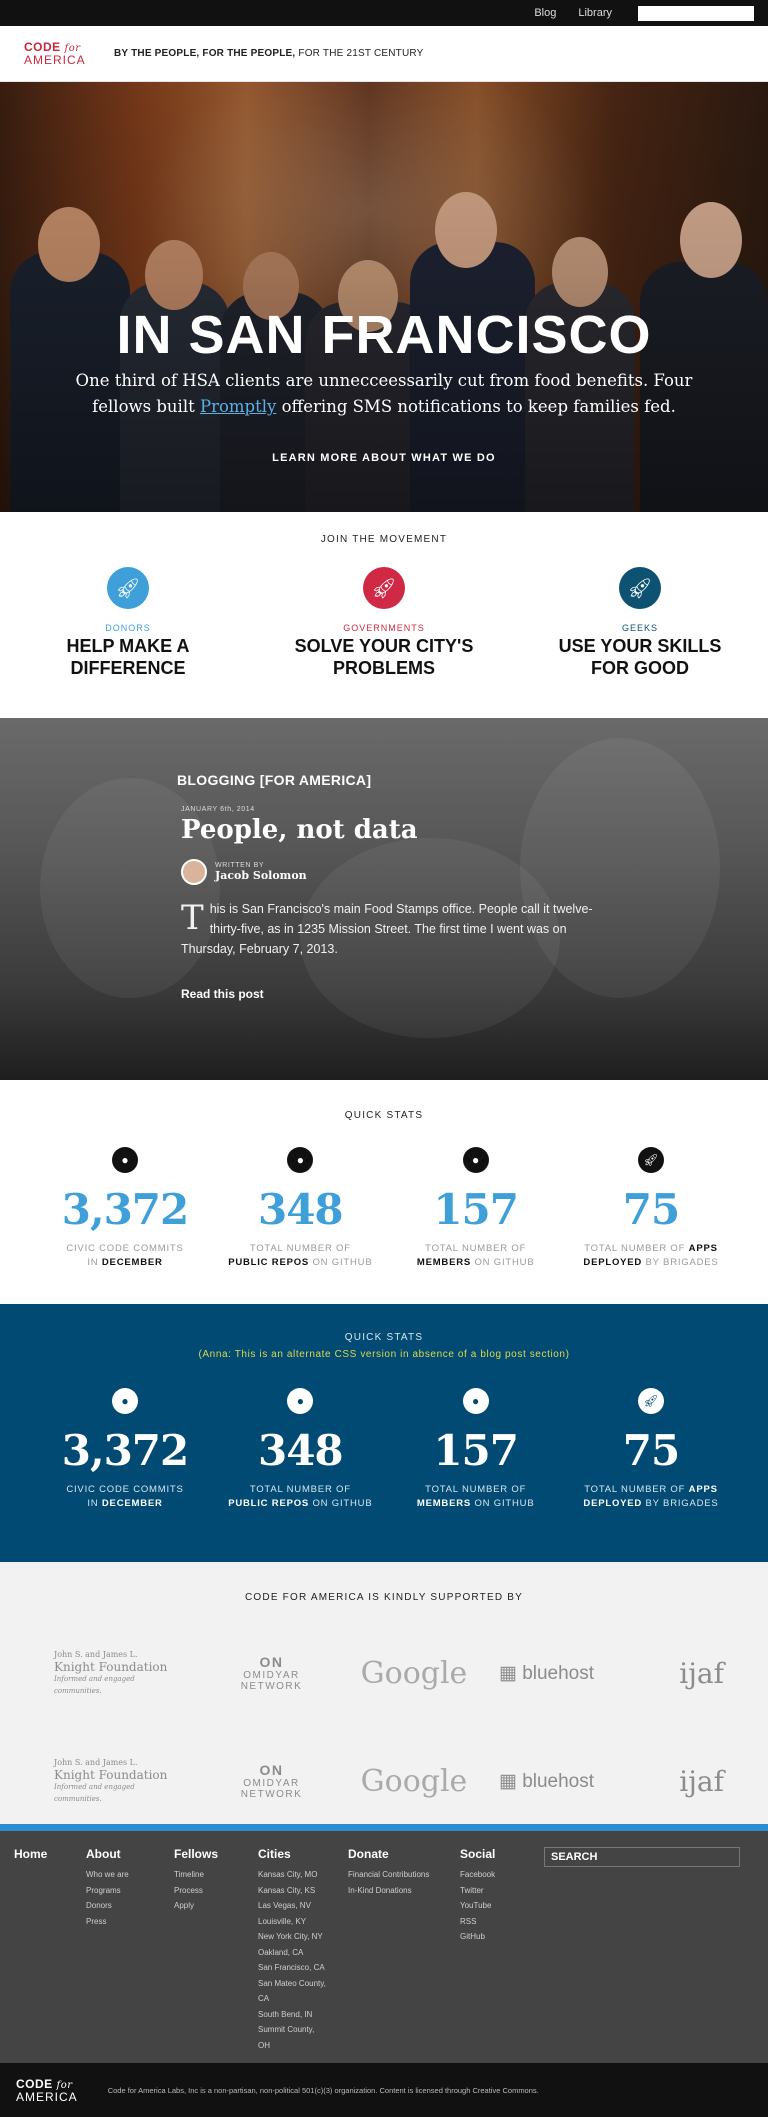 The height and width of the screenshot is (2117, 768). I want to click on footer-link: Process, so click(205, 1891).